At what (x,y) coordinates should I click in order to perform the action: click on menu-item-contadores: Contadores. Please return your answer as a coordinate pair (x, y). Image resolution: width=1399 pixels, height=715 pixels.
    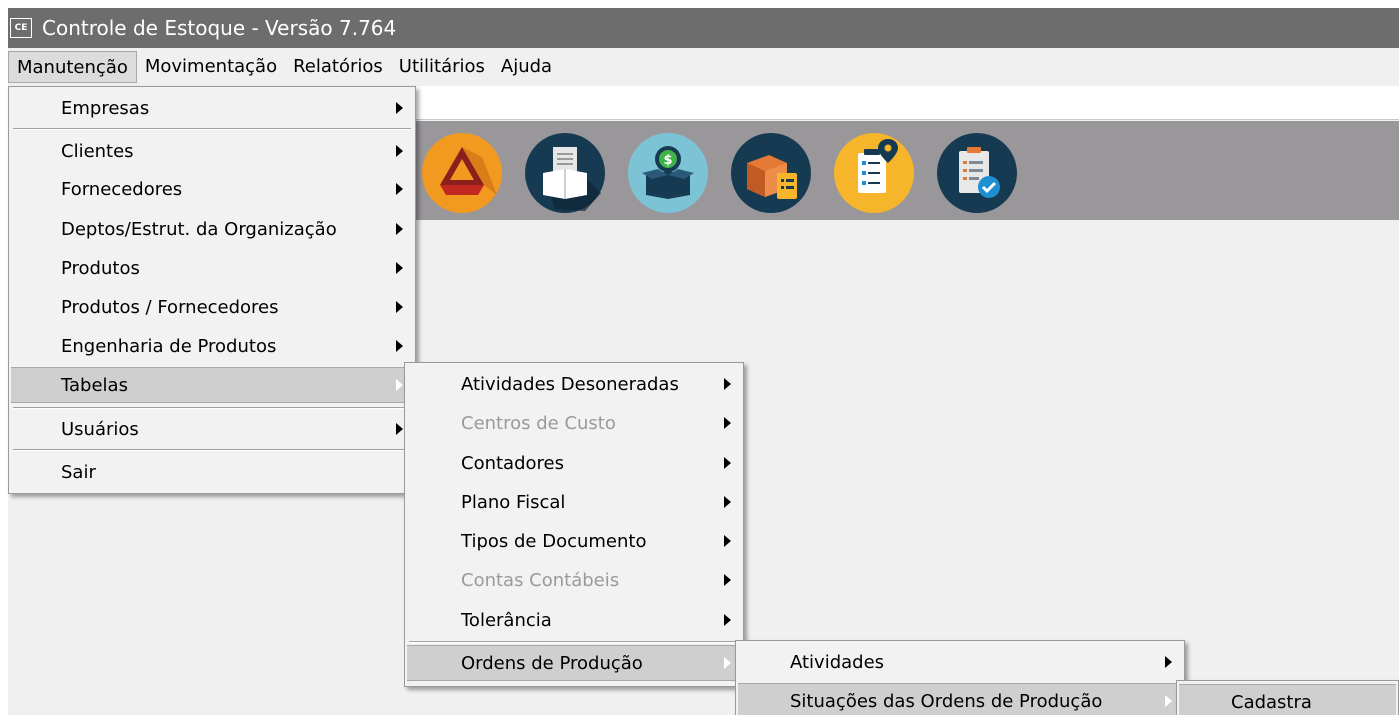
    Looking at the image, I should click on (574, 463).